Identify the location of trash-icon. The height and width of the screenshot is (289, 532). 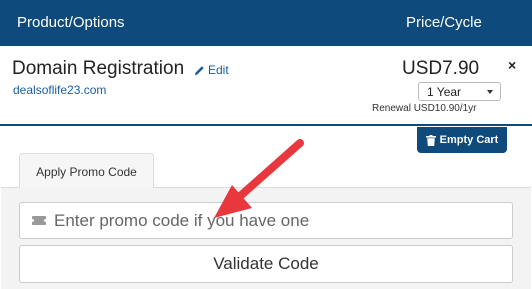
(430, 140).